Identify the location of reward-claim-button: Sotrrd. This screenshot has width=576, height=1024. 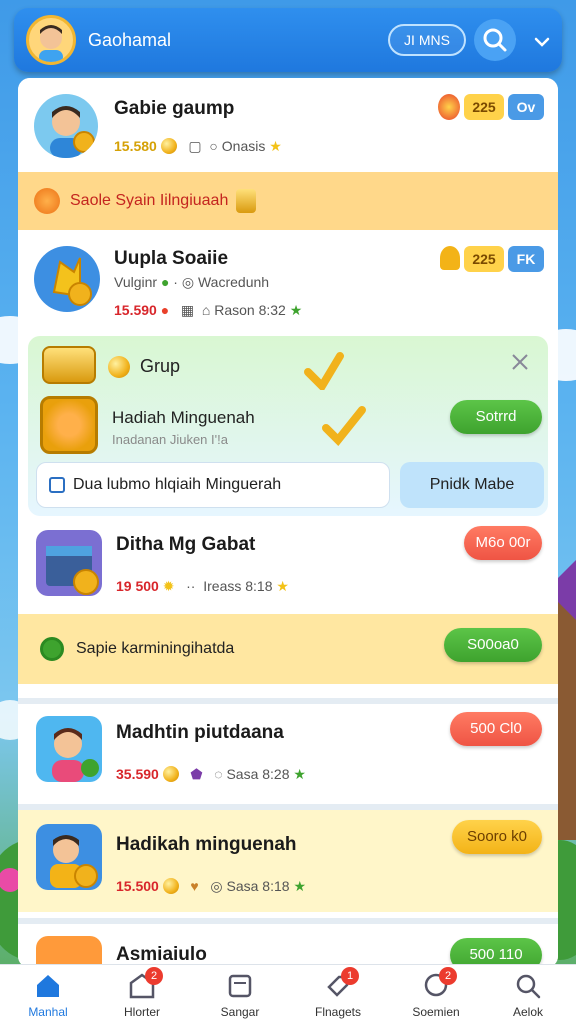
(496, 417).